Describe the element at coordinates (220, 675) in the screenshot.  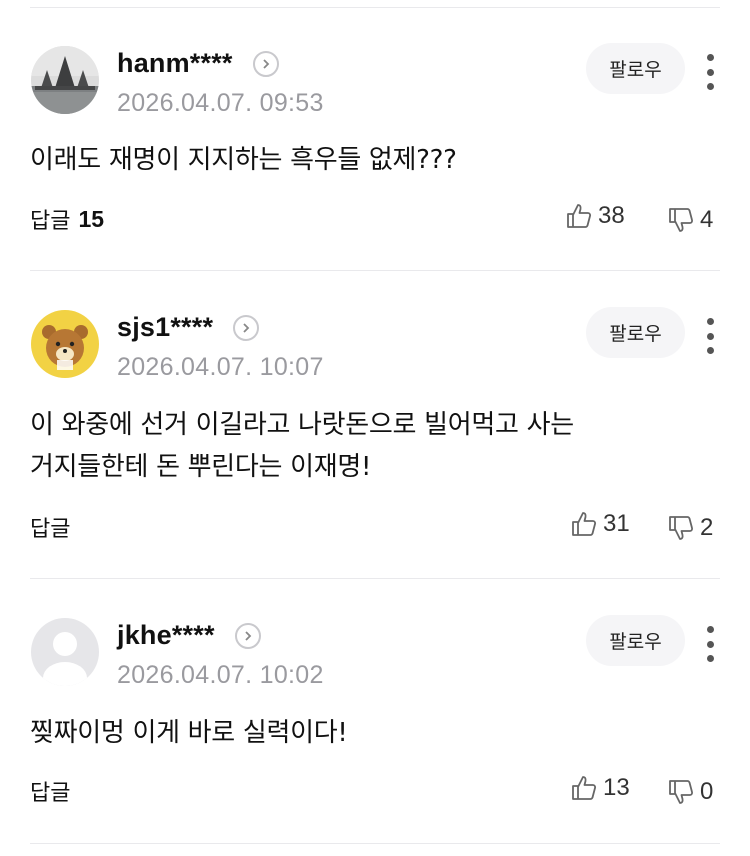
I see `timestamp: 2026.04.07. 10:02` at that location.